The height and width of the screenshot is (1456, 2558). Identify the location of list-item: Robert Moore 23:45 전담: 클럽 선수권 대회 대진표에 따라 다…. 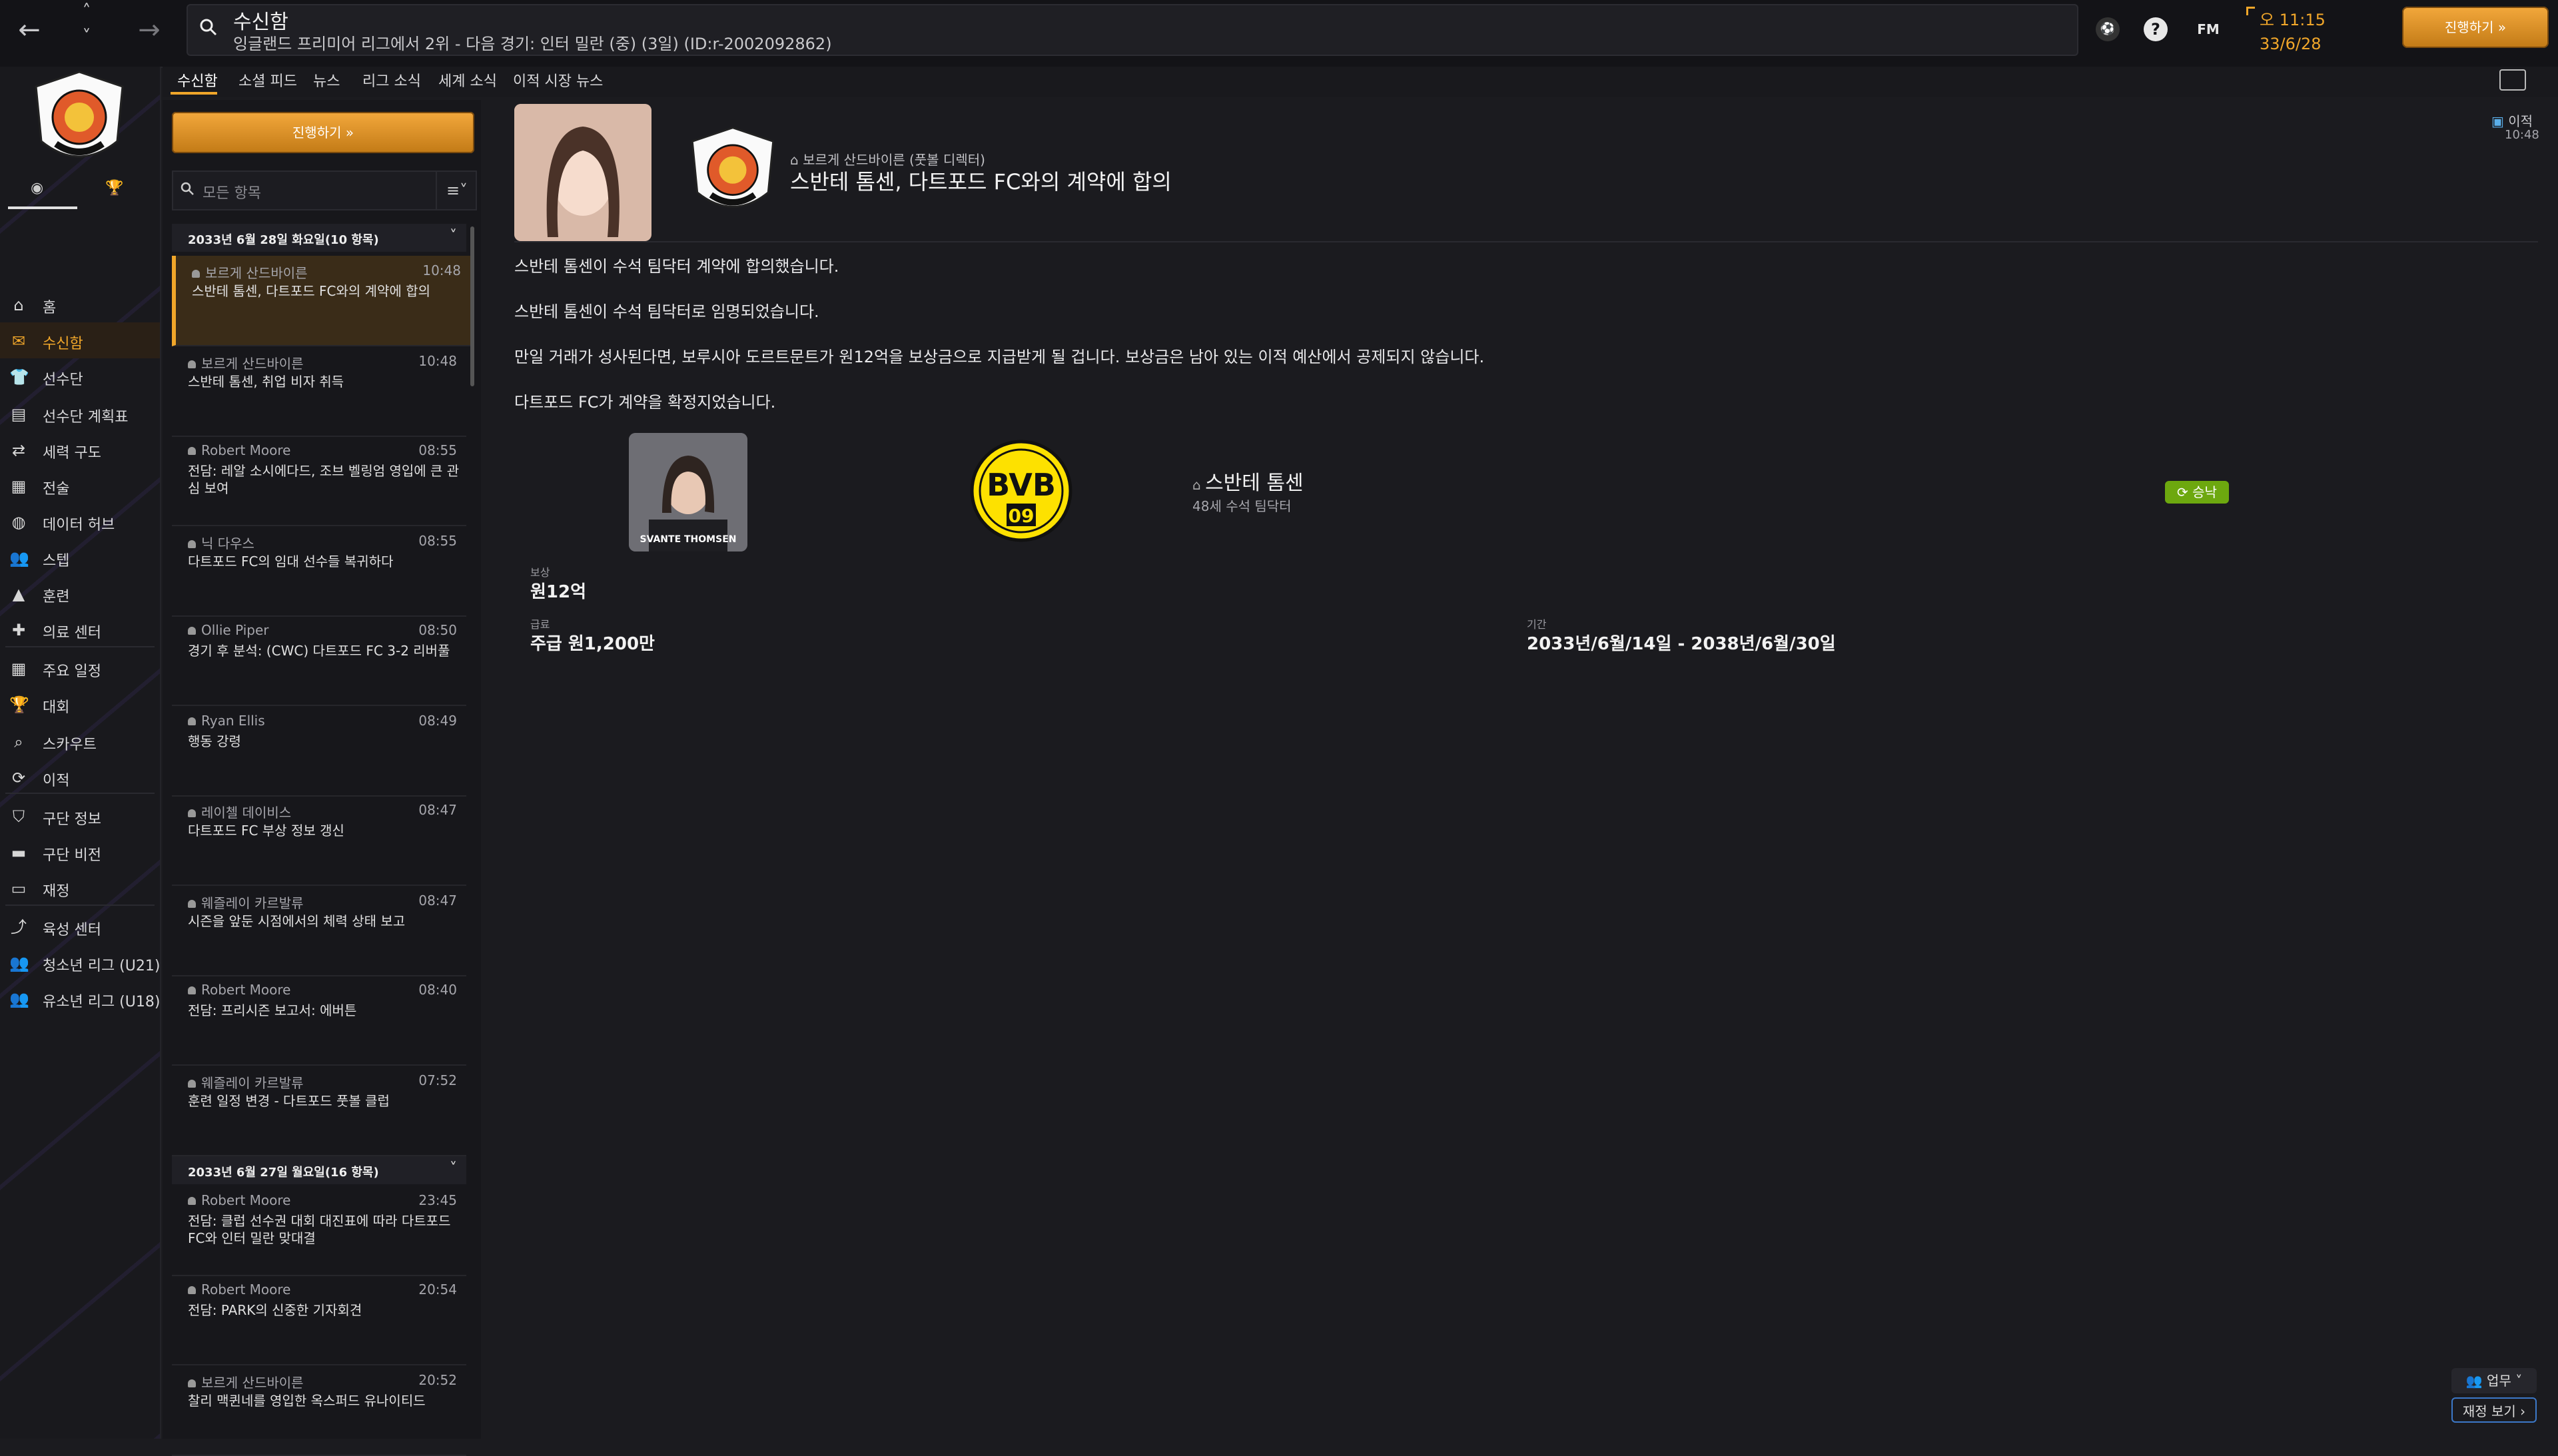
(319, 1231).